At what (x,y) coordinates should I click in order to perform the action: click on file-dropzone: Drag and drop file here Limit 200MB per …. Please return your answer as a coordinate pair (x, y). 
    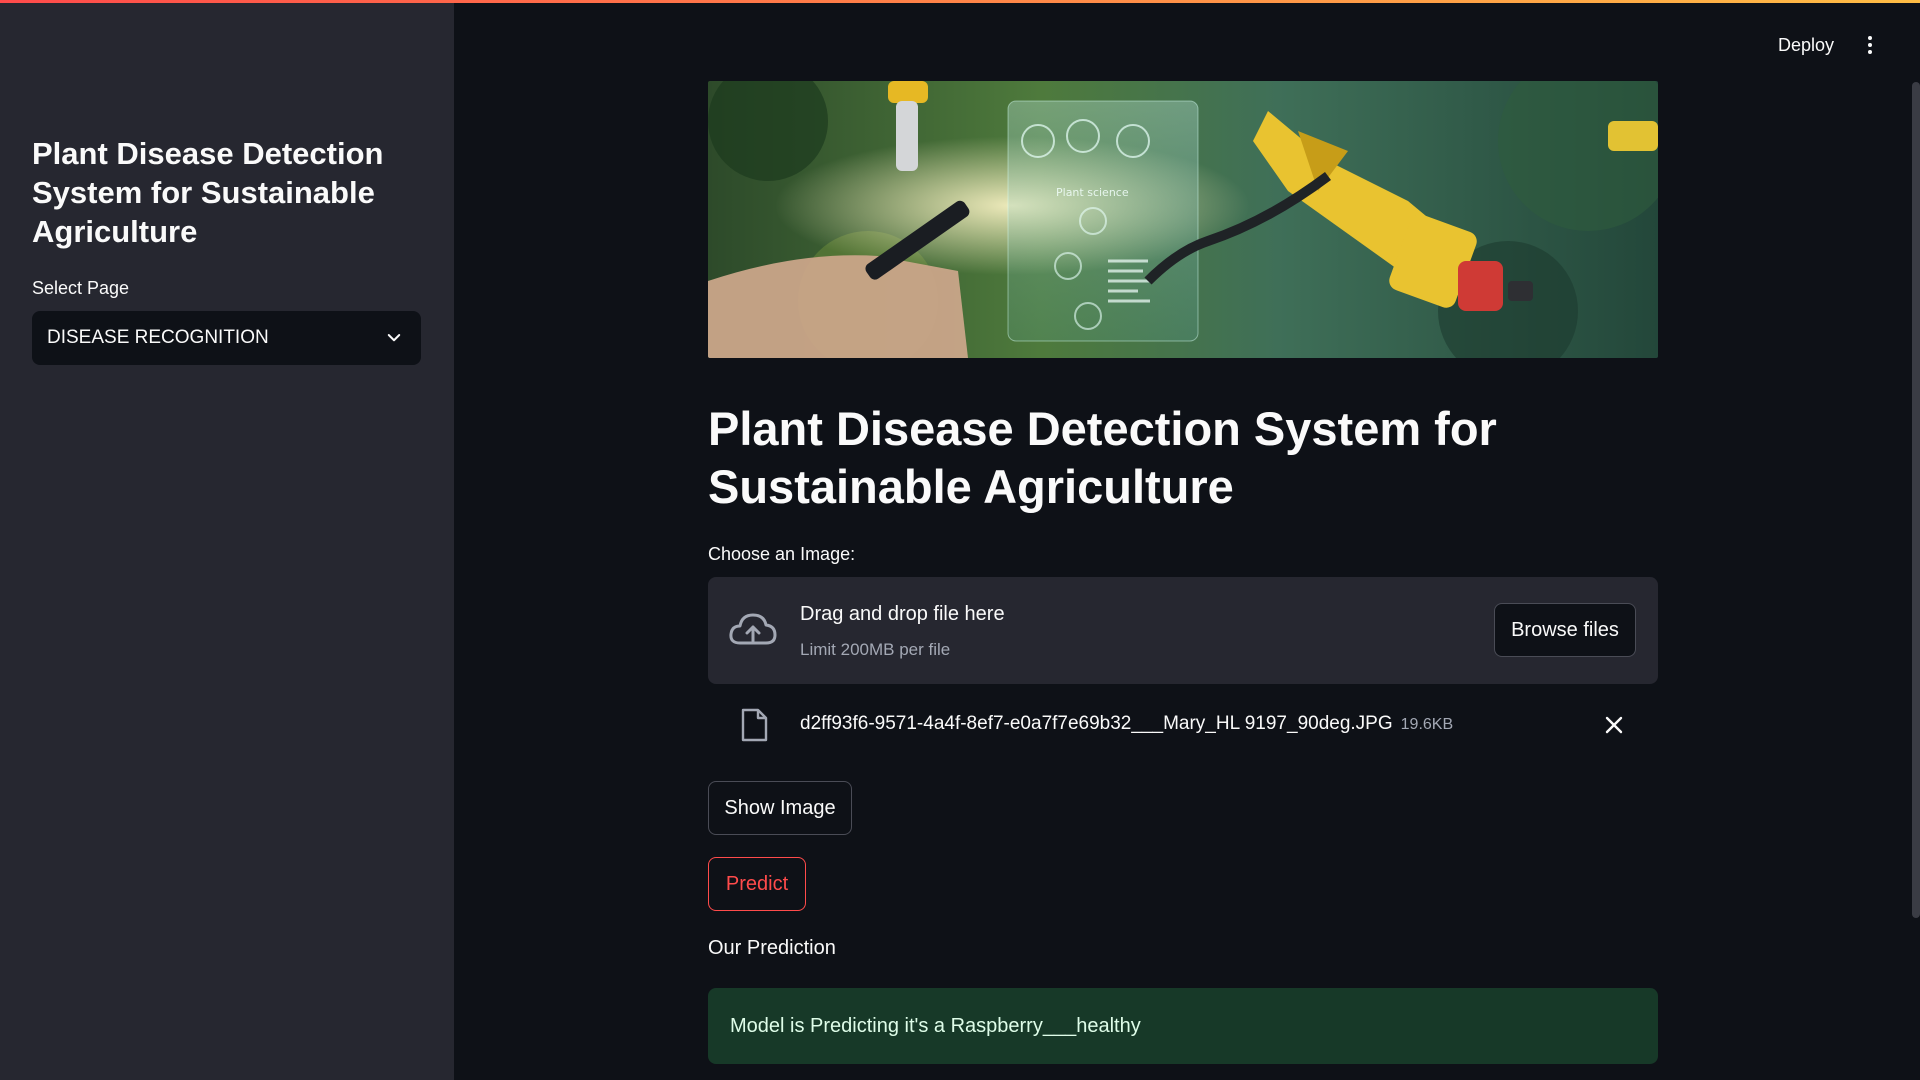
    Looking at the image, I should click on (1183, 630).